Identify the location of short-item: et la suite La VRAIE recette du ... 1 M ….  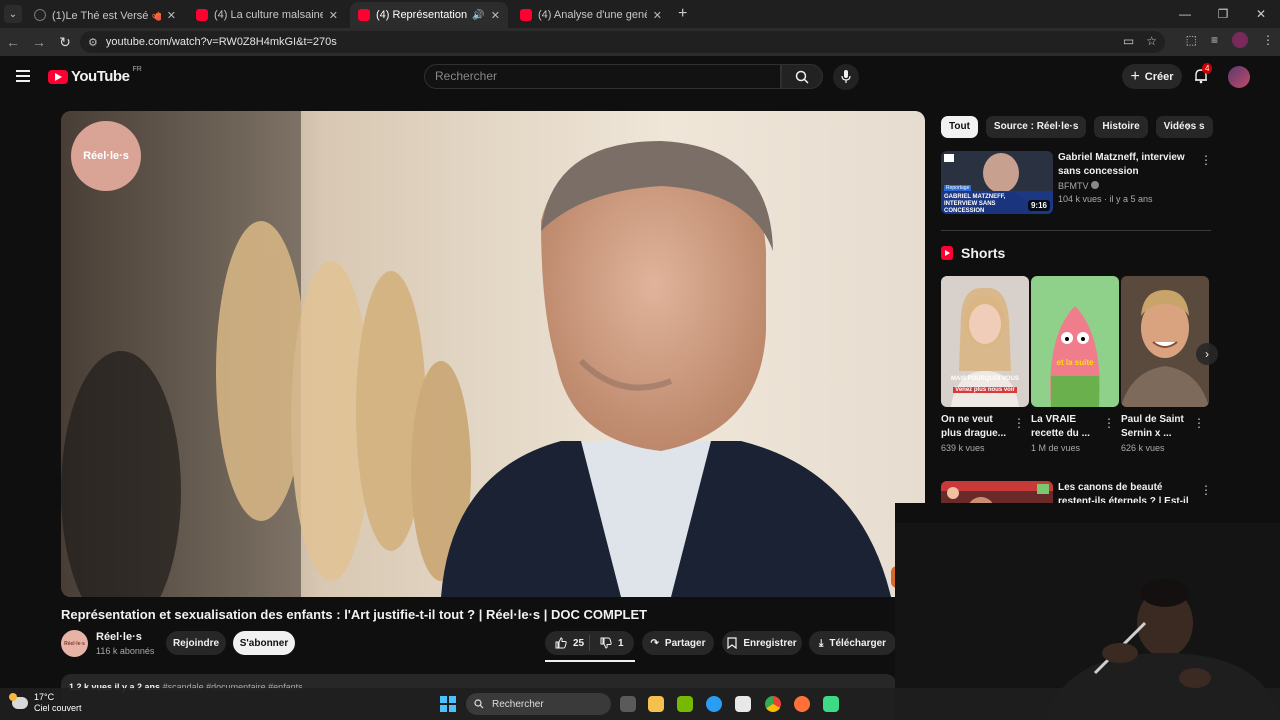
(1075, 364).